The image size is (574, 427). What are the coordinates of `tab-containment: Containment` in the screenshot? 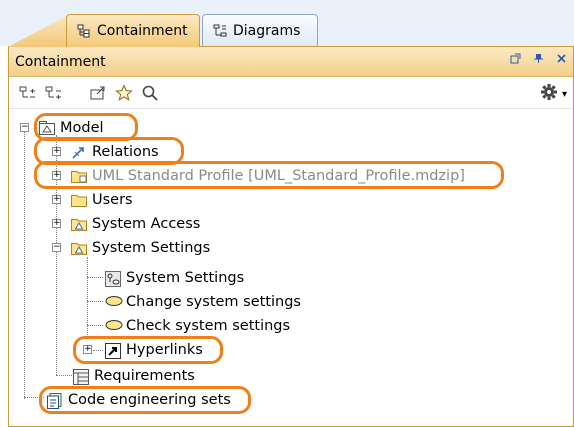 It's located at (133, 30).